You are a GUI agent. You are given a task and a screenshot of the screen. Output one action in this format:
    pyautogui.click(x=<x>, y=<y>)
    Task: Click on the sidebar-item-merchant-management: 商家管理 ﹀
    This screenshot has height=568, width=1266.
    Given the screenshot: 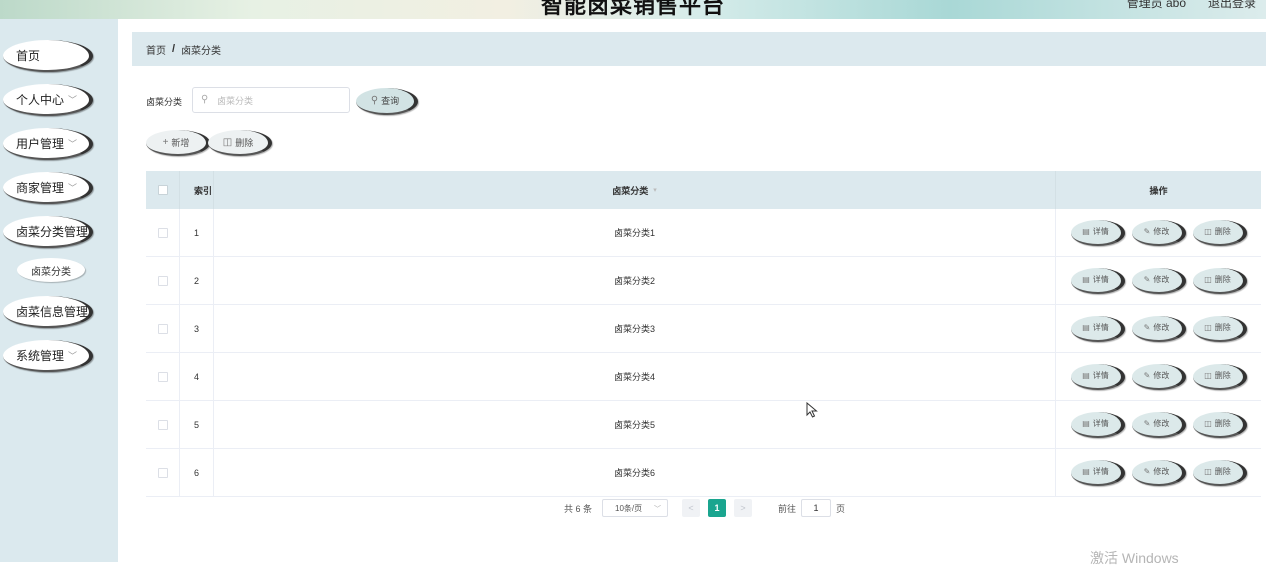 What is the action you would take?
    pyautogui.click(x=48, y=188)
    